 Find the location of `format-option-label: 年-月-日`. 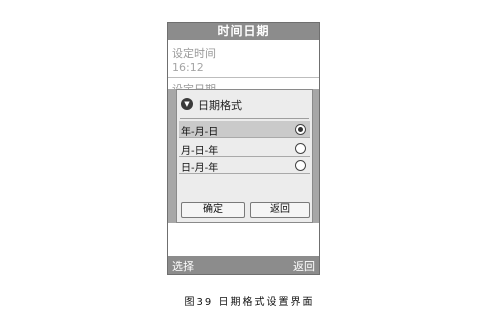

format-option-label: 年-月-日 is located at coordinates (200, 132).